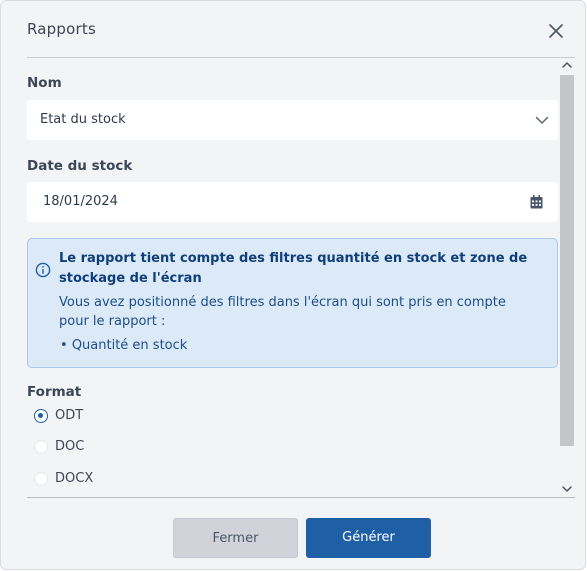  Describe the element at coordinates (567, 260) in the screenshot. I see `scrollbar-thumb` at that location.